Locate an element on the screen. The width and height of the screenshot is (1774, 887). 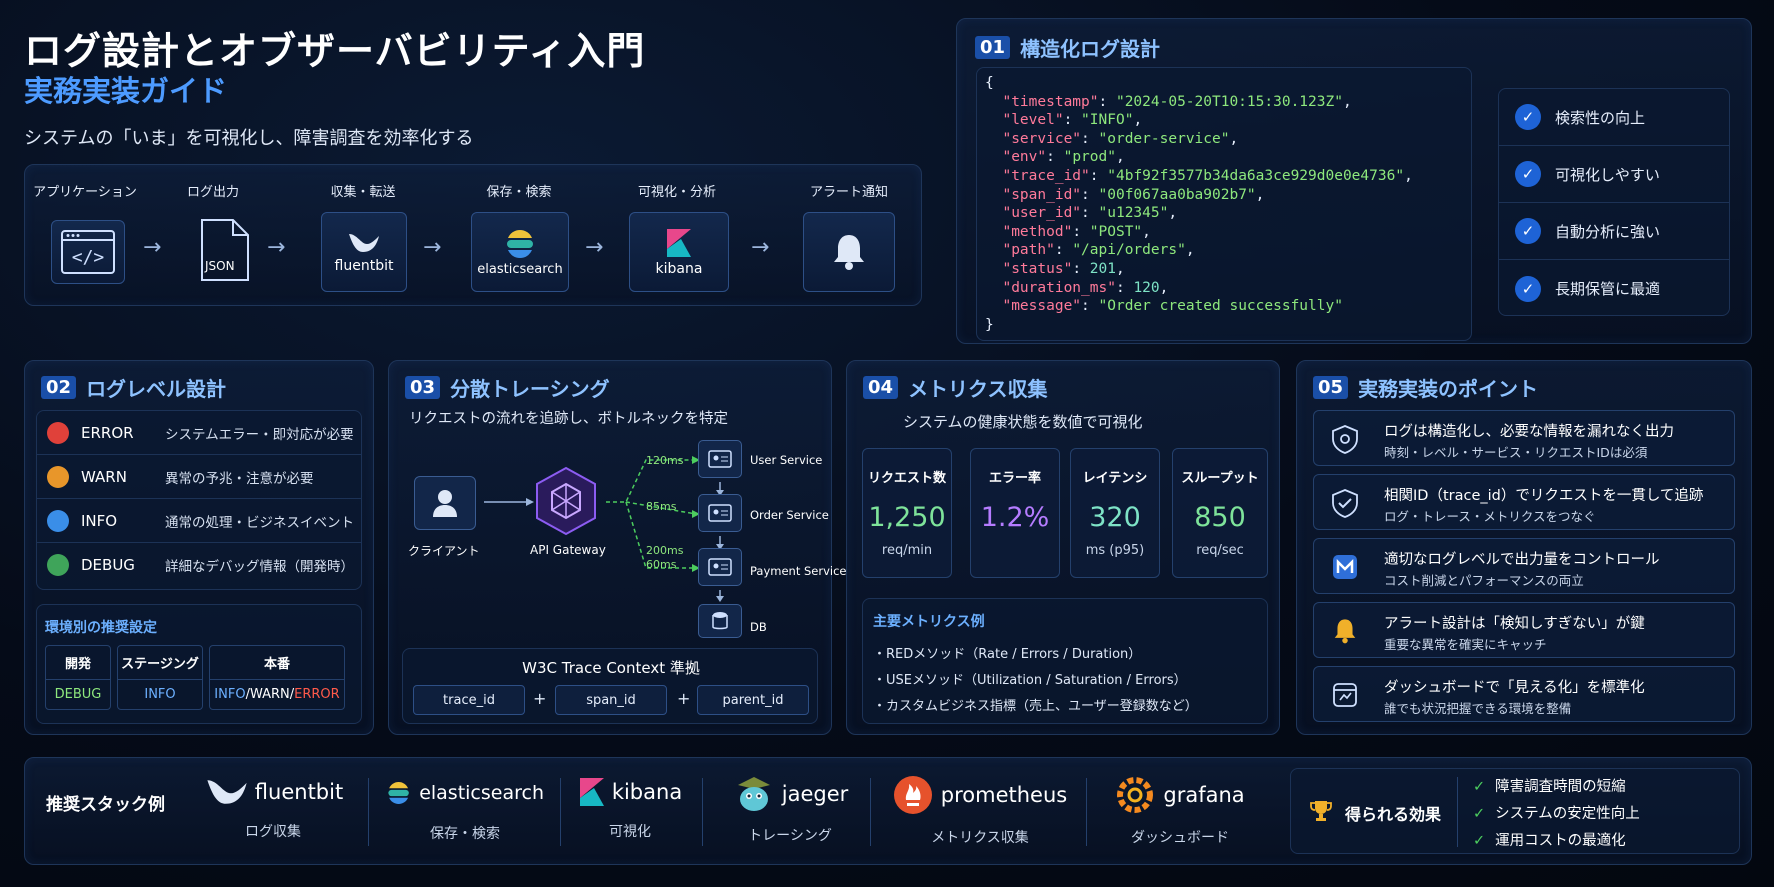
service-label: DB is located at coordinates (758, 627).